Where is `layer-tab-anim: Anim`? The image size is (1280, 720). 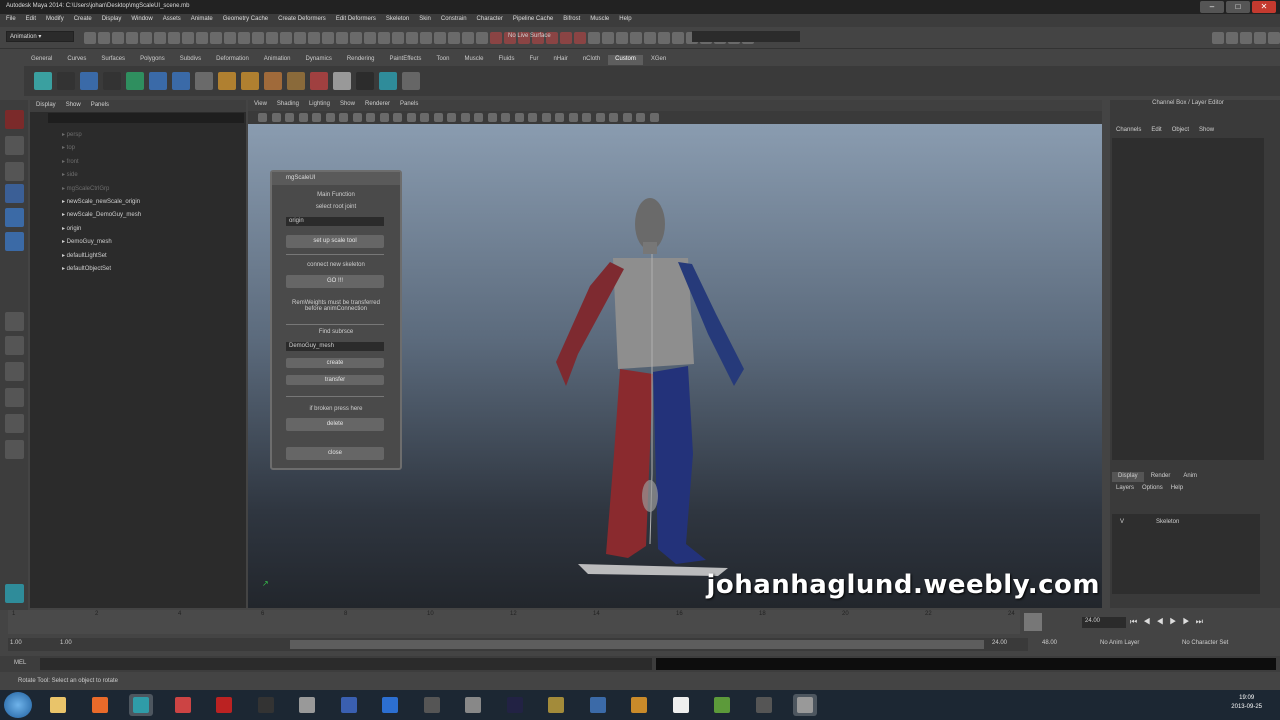
layer-tab-anim: Anim is located at coordinates (1190, 477).